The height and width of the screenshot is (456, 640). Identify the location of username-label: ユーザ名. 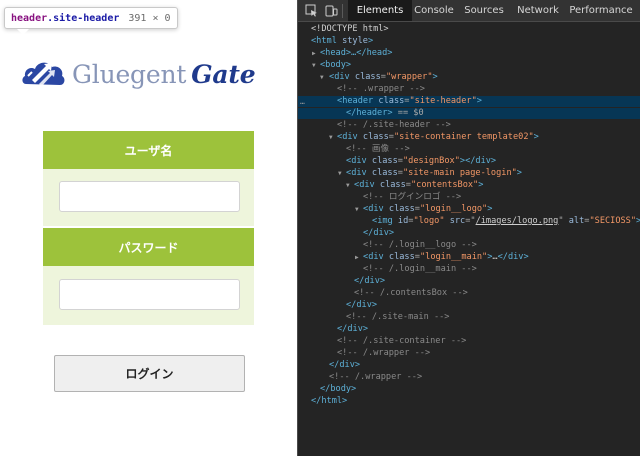
(148, 150).